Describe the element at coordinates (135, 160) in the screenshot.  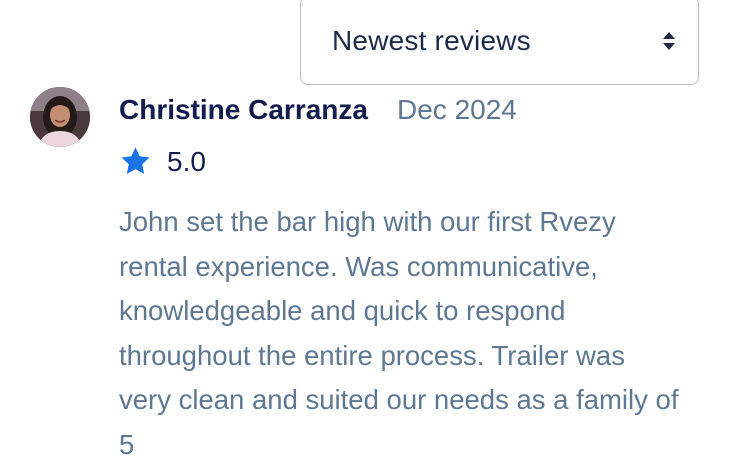
I see `star-icon` at that location.